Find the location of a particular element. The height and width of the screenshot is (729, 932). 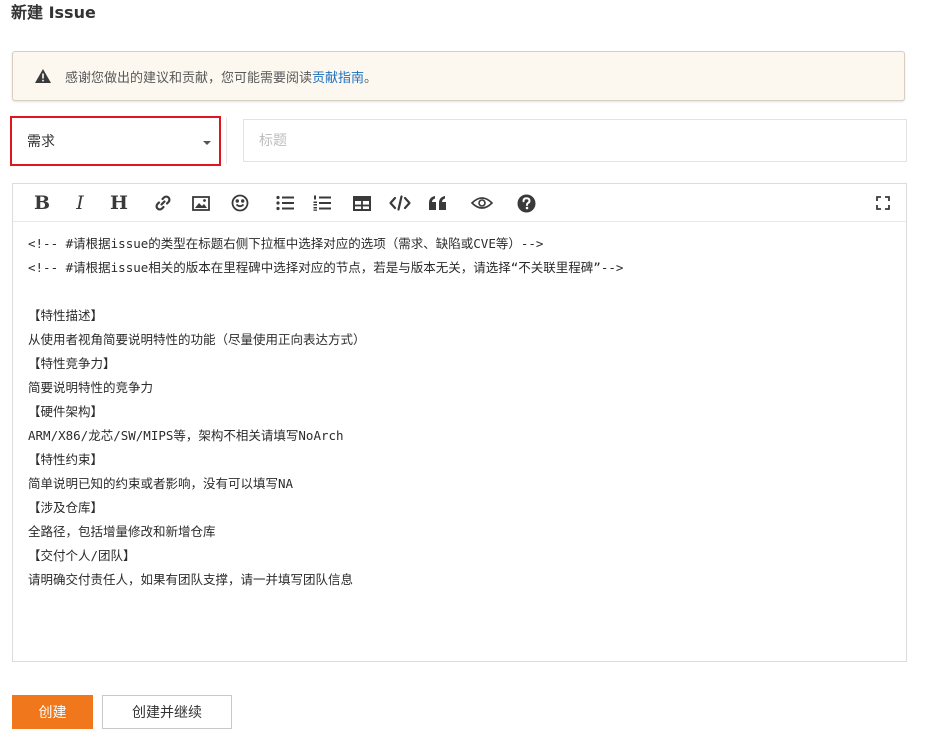

editor-line: 全路径，包括增量修改和新增仓库 is located at coordinates (122, 531).